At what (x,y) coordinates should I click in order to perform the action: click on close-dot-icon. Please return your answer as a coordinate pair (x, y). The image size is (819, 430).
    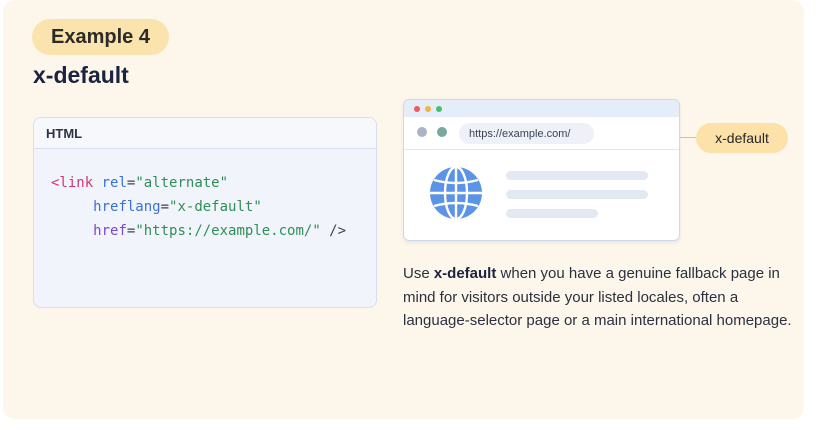
    Looking at the image, I should click on (417, 109).